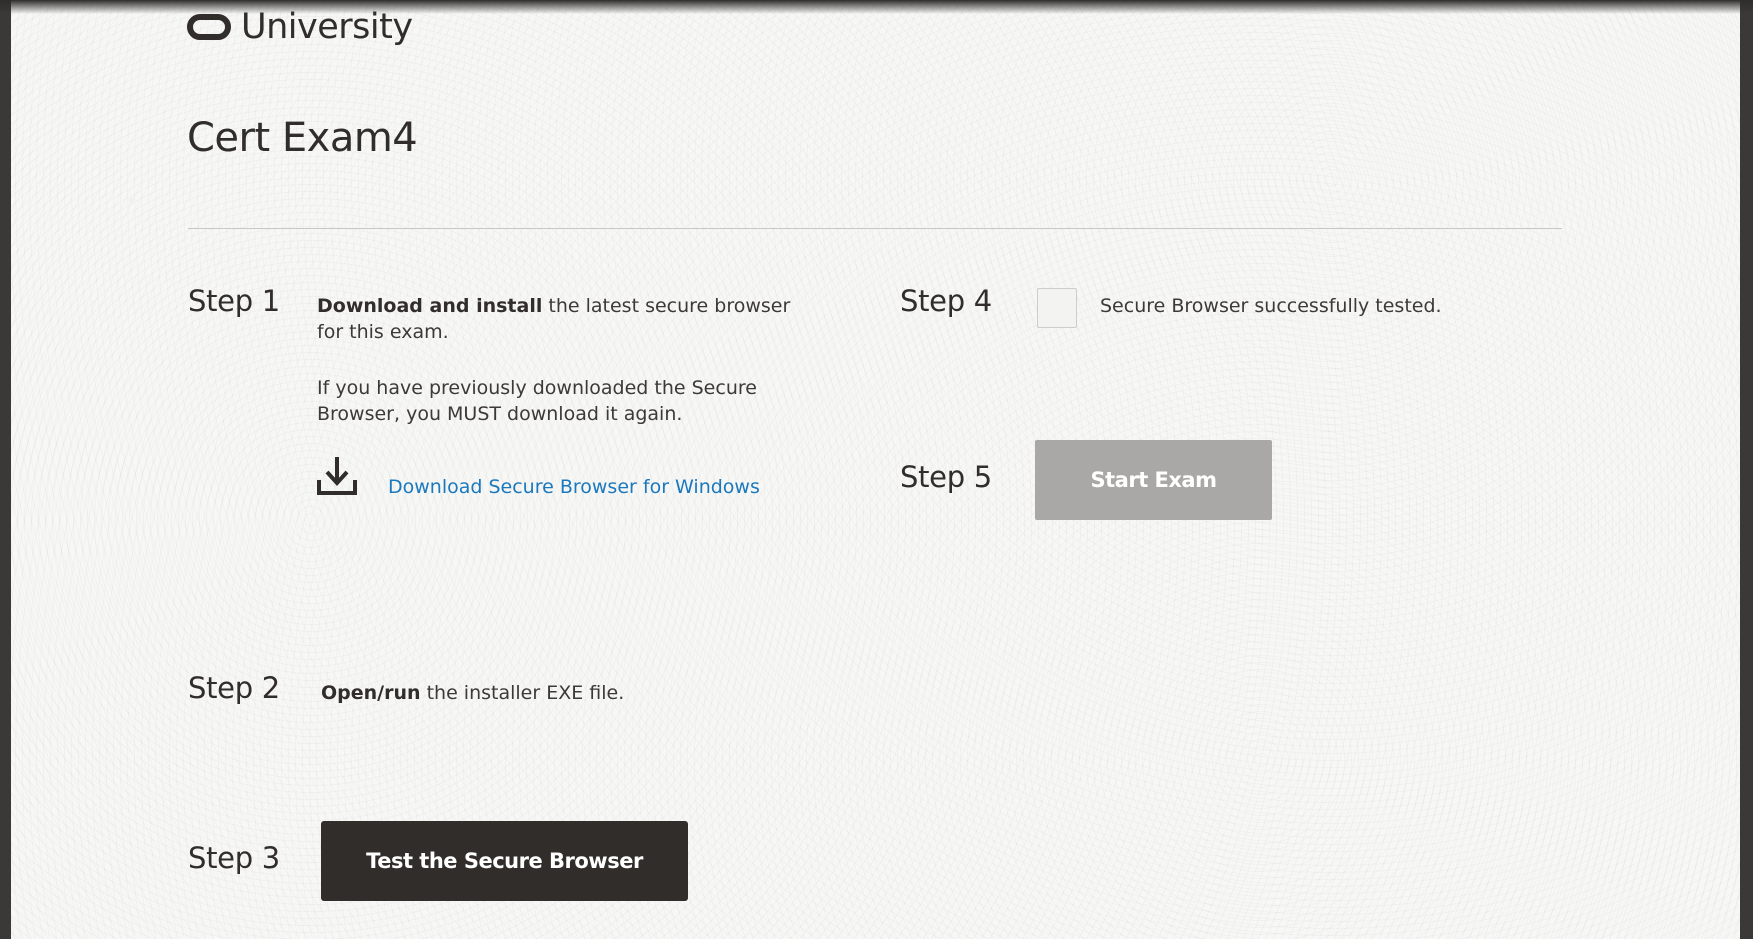  I want to click on step-1-label: Step 1, so click(234, 301).